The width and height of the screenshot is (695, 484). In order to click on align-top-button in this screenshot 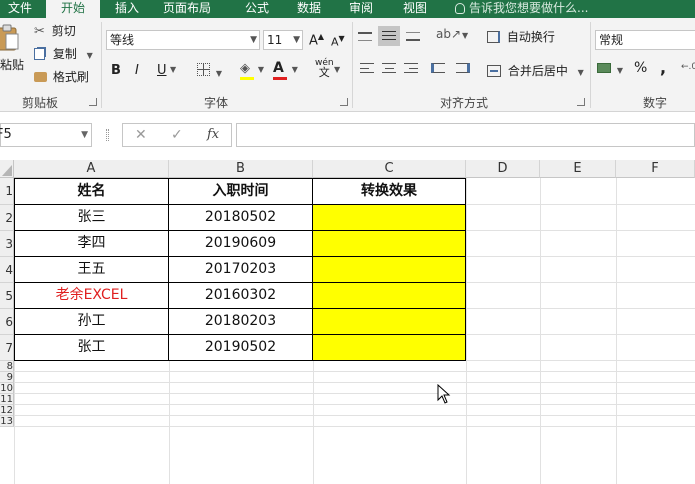, I will do `click(365, 37)`.